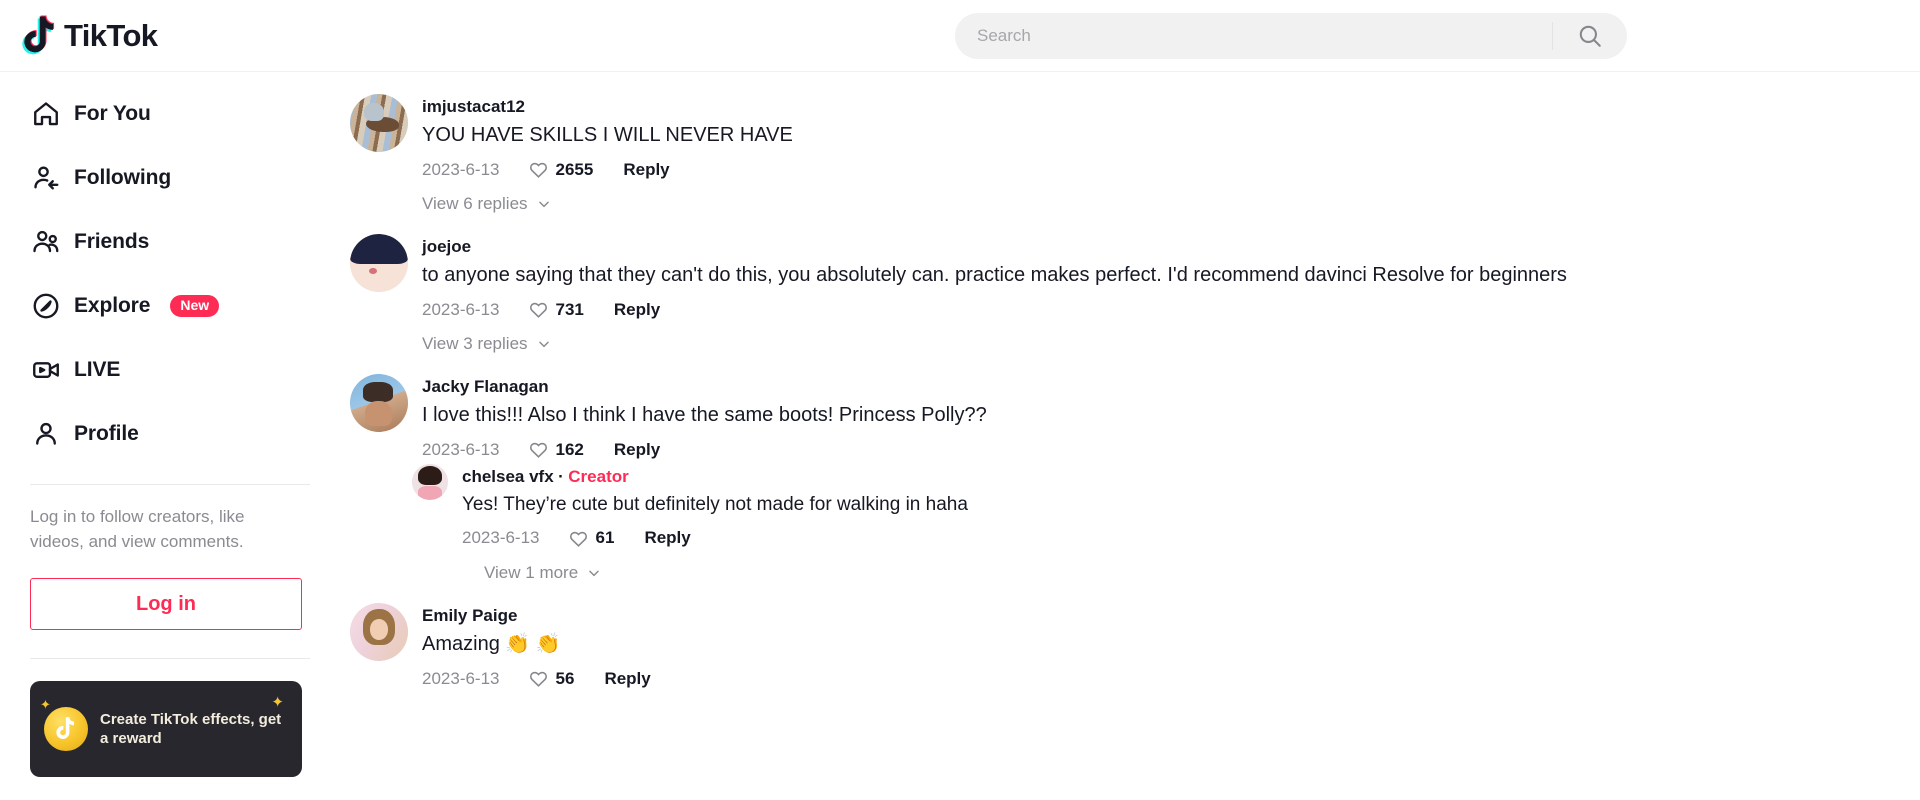 Image resolution: width=1920 pixels, height=800 pixels. I want to click on comment-meta: 2023-6-13 162 Reply, so click(1151, 449).